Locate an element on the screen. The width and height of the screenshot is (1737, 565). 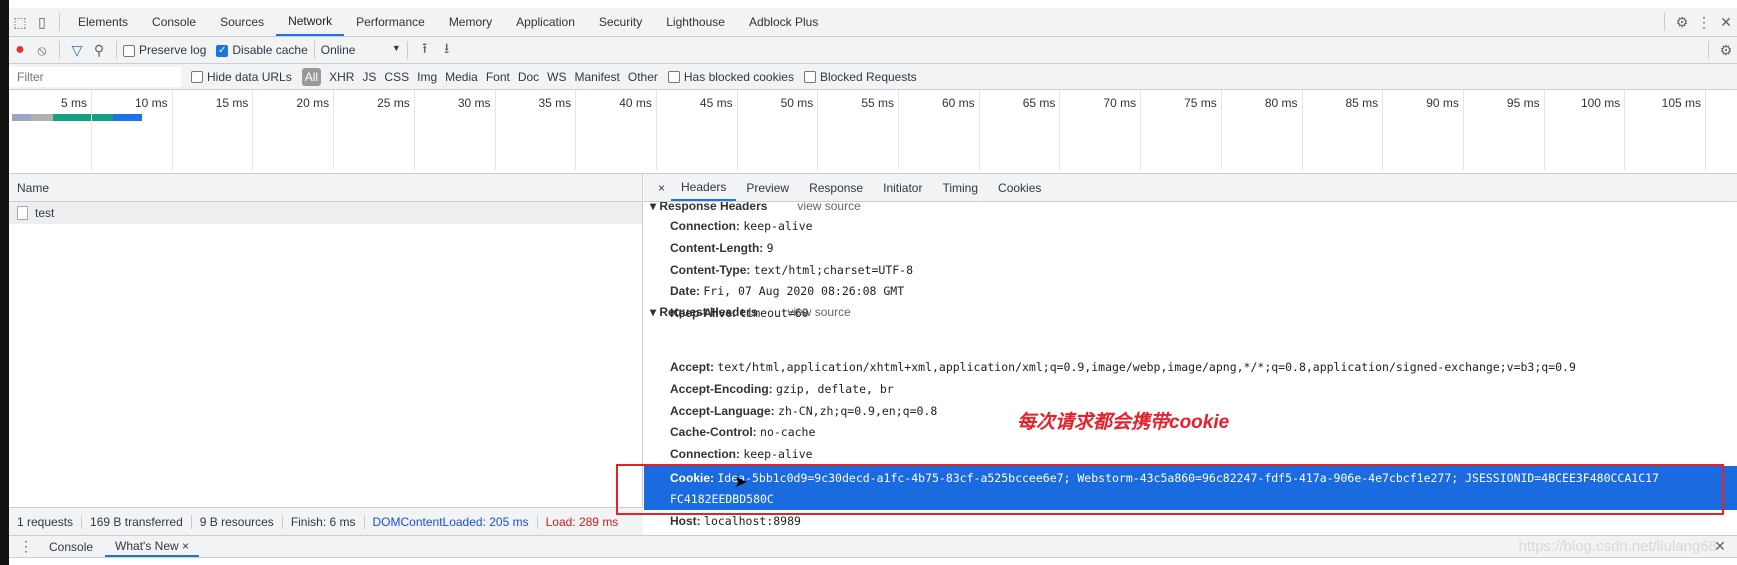
resources-size: 9 B resources is located at coordinates (237, 521).